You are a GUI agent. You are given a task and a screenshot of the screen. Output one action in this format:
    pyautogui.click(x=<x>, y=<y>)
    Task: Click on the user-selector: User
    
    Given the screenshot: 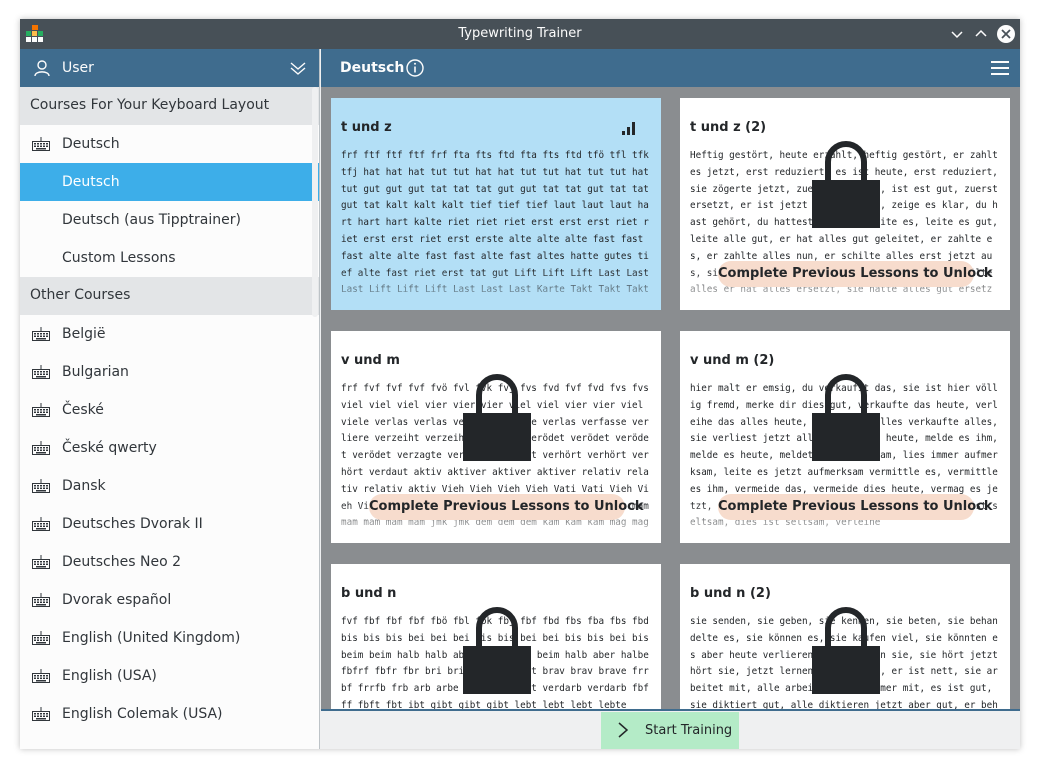 What is the action you would take?
    pyautogui.click(x=169, y=68)
    